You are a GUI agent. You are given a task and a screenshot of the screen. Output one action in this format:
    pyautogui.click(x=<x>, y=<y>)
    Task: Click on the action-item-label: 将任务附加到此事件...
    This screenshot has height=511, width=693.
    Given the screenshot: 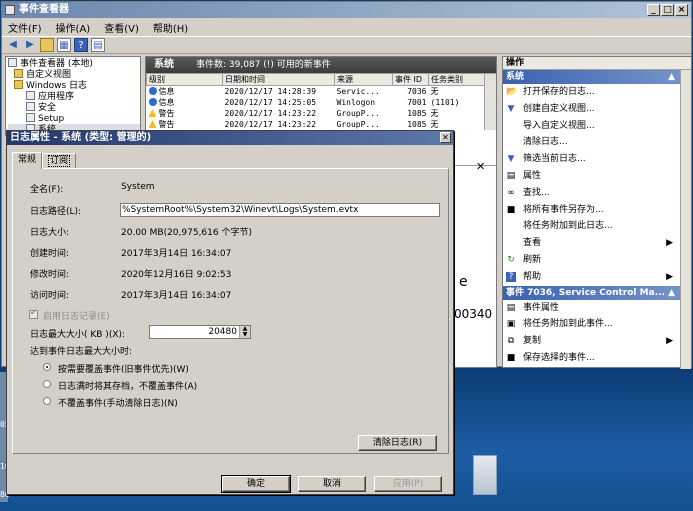 What is the action you would take?
    pyautogui.click(x=568, y=324)
    